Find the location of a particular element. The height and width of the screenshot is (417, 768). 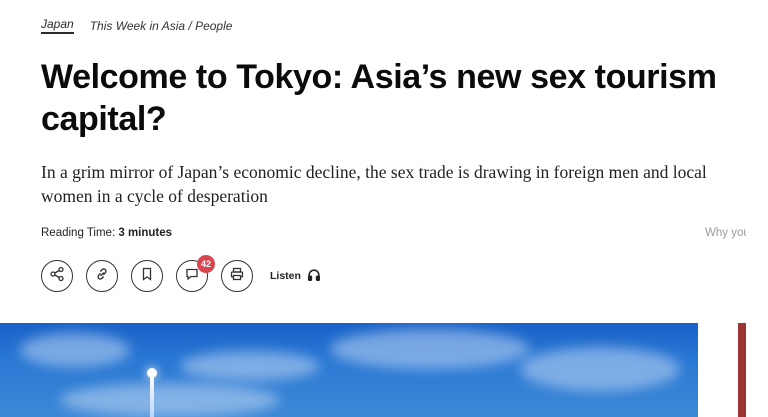

headphones-icon is located at coordinates (314, 276).